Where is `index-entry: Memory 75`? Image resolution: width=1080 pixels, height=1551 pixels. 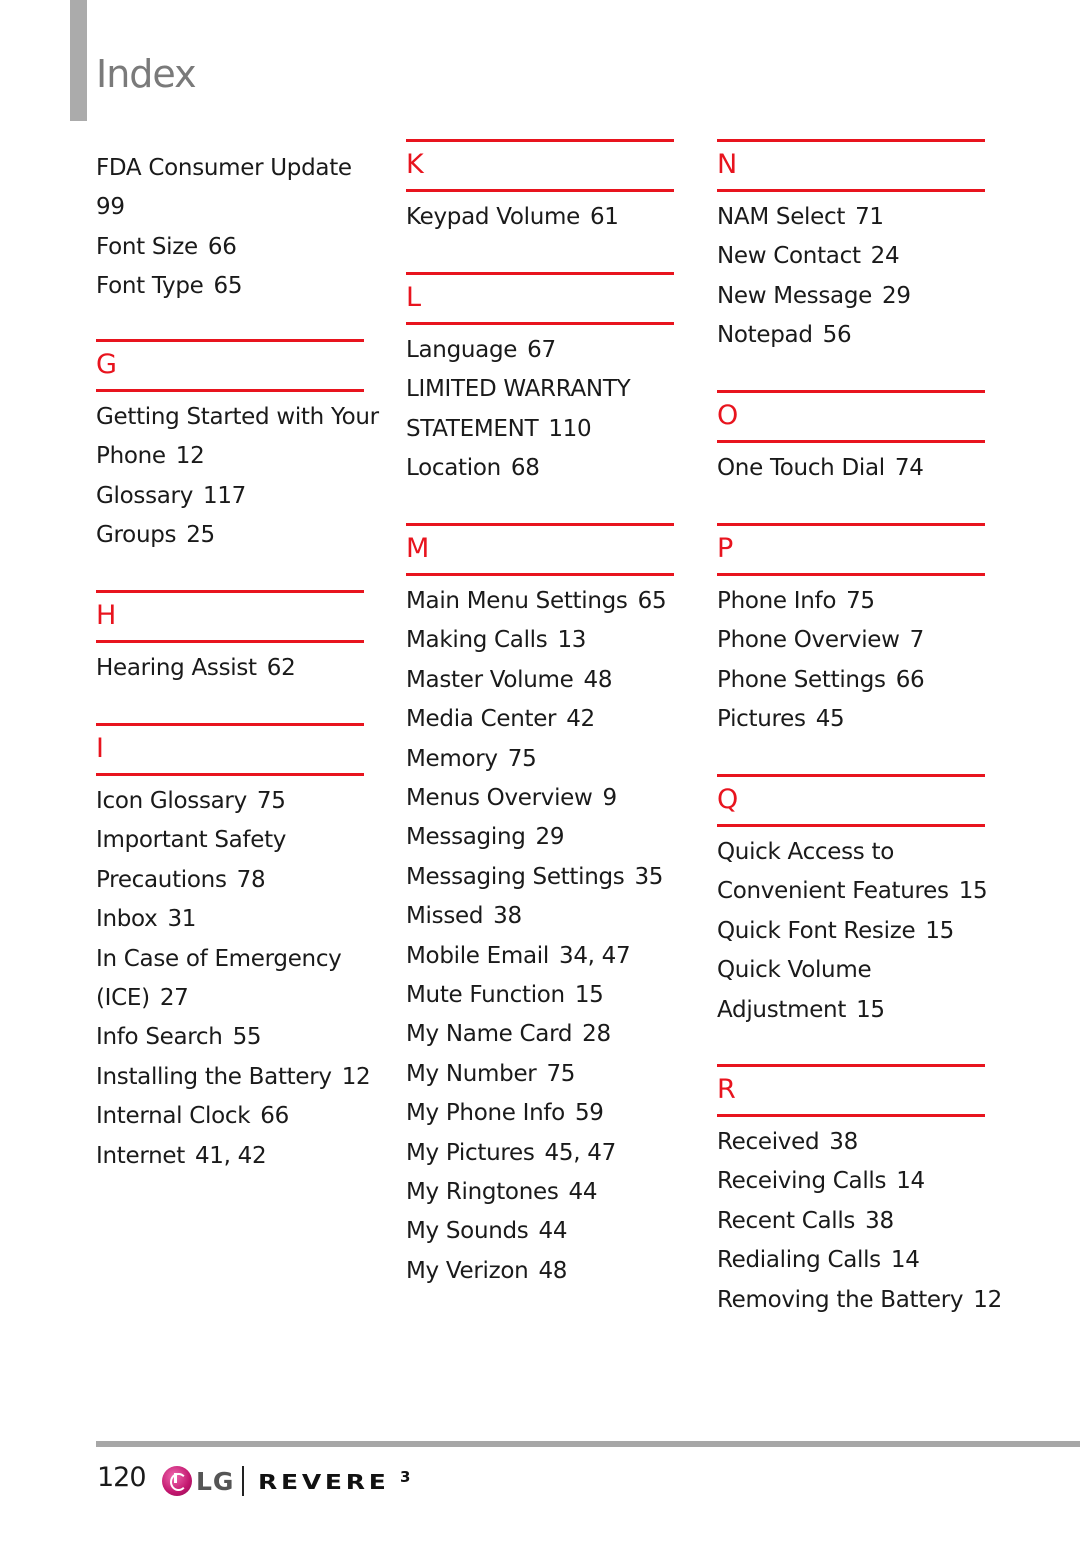 index-entry: Memory 75 is located at coordinates (471, 759).